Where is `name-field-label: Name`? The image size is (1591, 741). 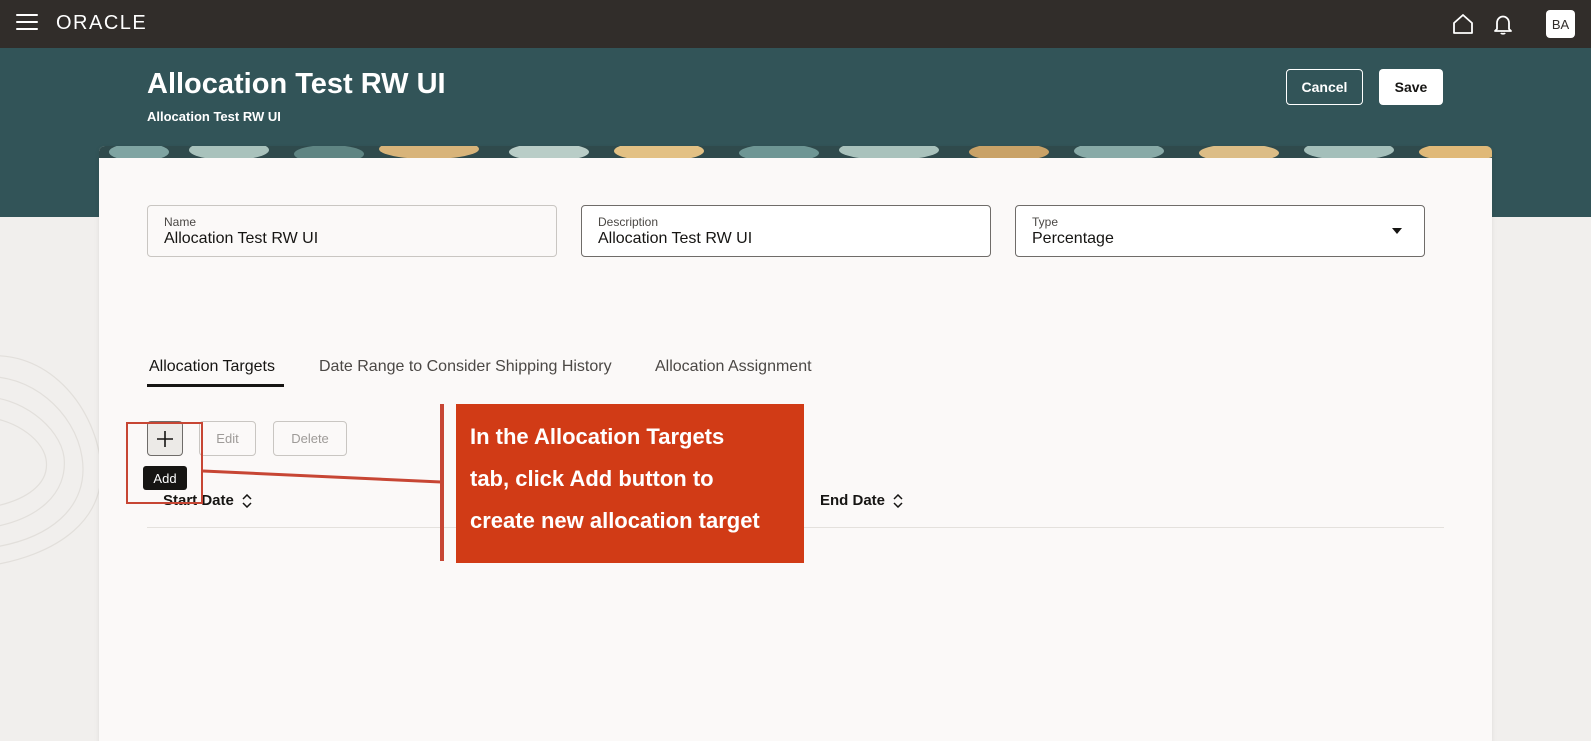 name-field-label: Name is located at coordinates (180, 222).